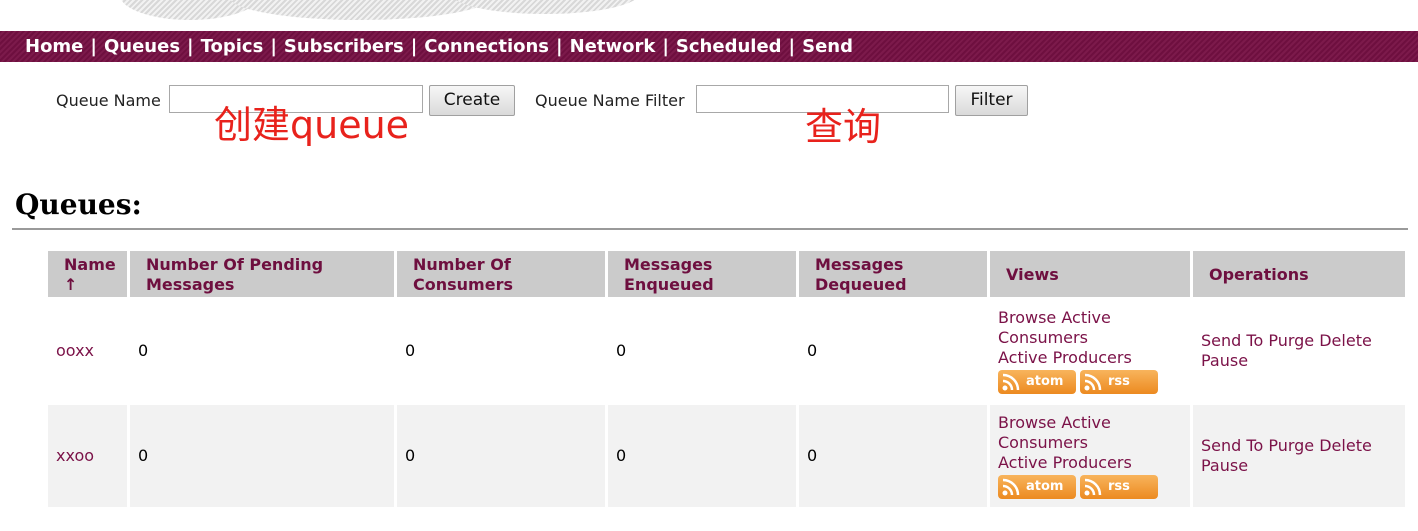 Image resolution: width=1418 pixels, height=531 pixels. What do you see at coordinates (472, 100) in the screenshot?
I see `create-button: Create` at bounding box center [472, 100].